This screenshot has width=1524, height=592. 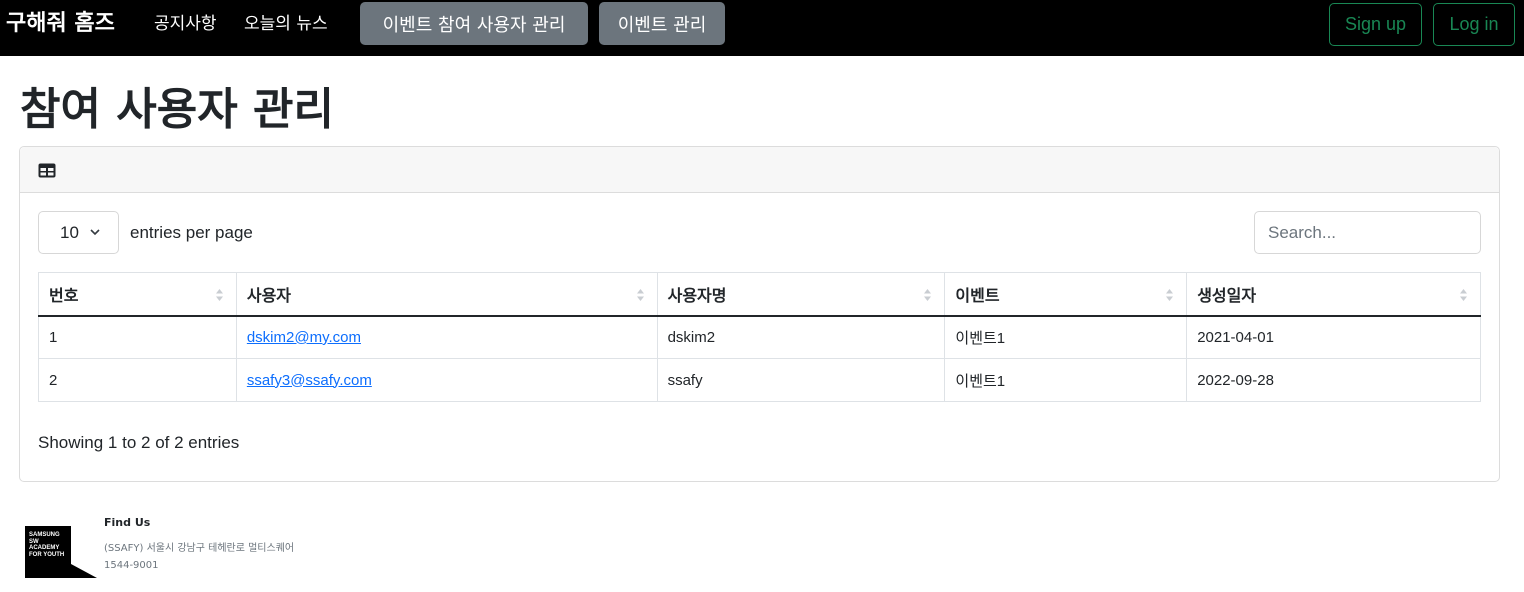 I want to click on user-email-link: dskim2@my.com, so click(x=304, y=337).